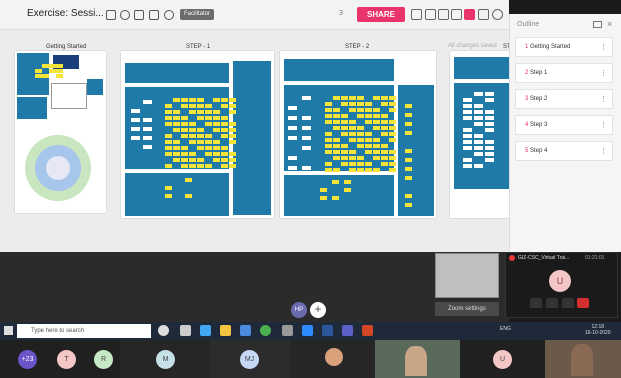  I want to click on participant-avatar: MJ, so click(249, 359).